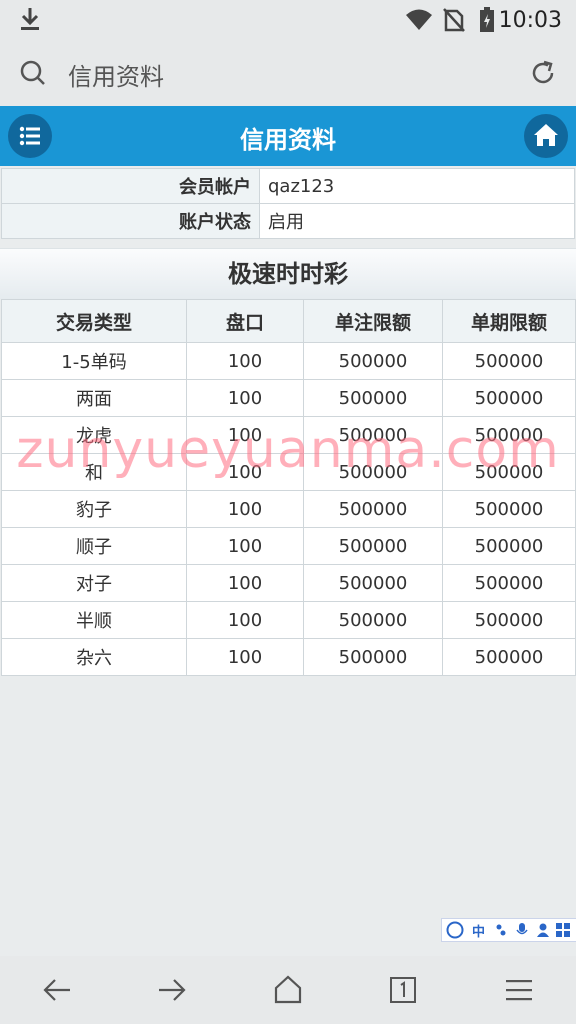 This screenshot has height=1024, width=576. I want to click on user-icon, so click(543, 930).